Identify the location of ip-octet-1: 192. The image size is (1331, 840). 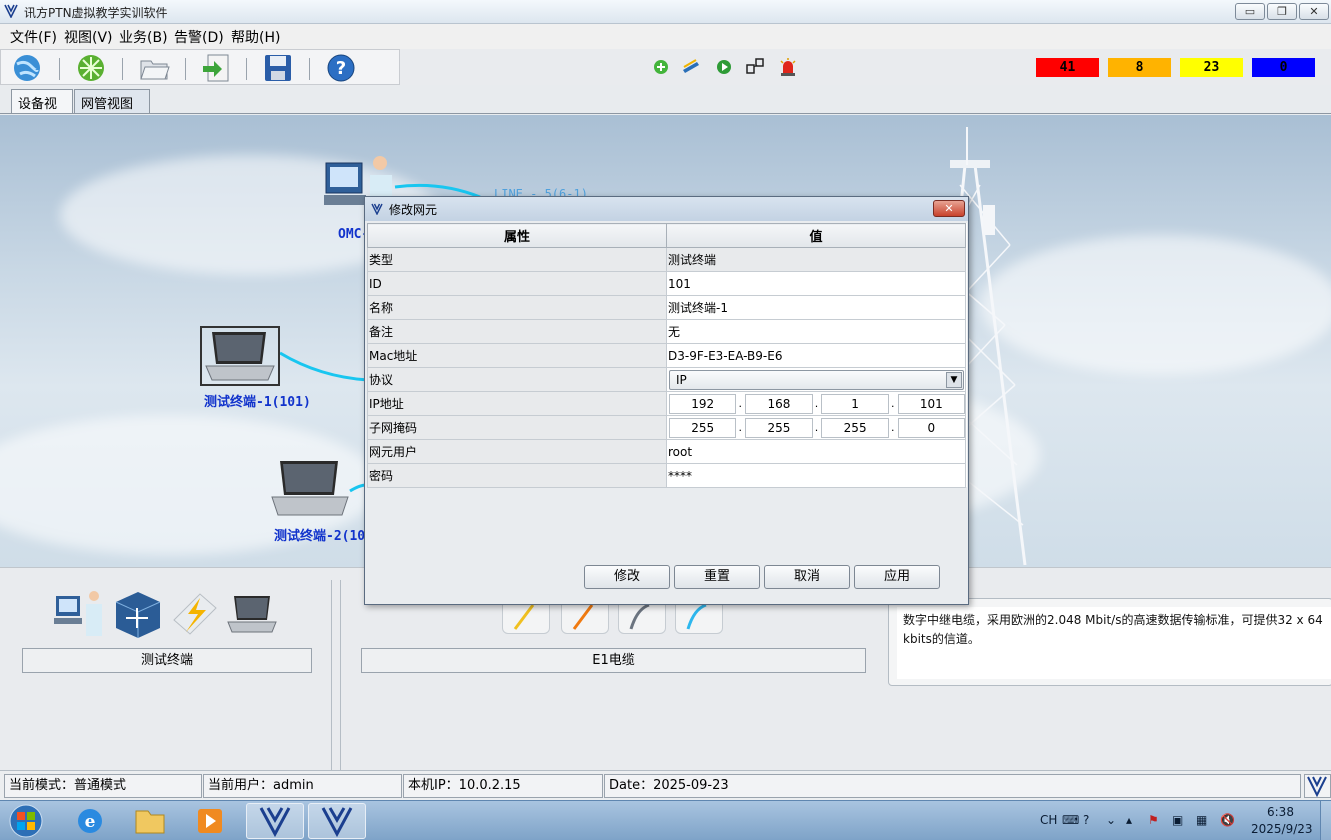
(703, 403).